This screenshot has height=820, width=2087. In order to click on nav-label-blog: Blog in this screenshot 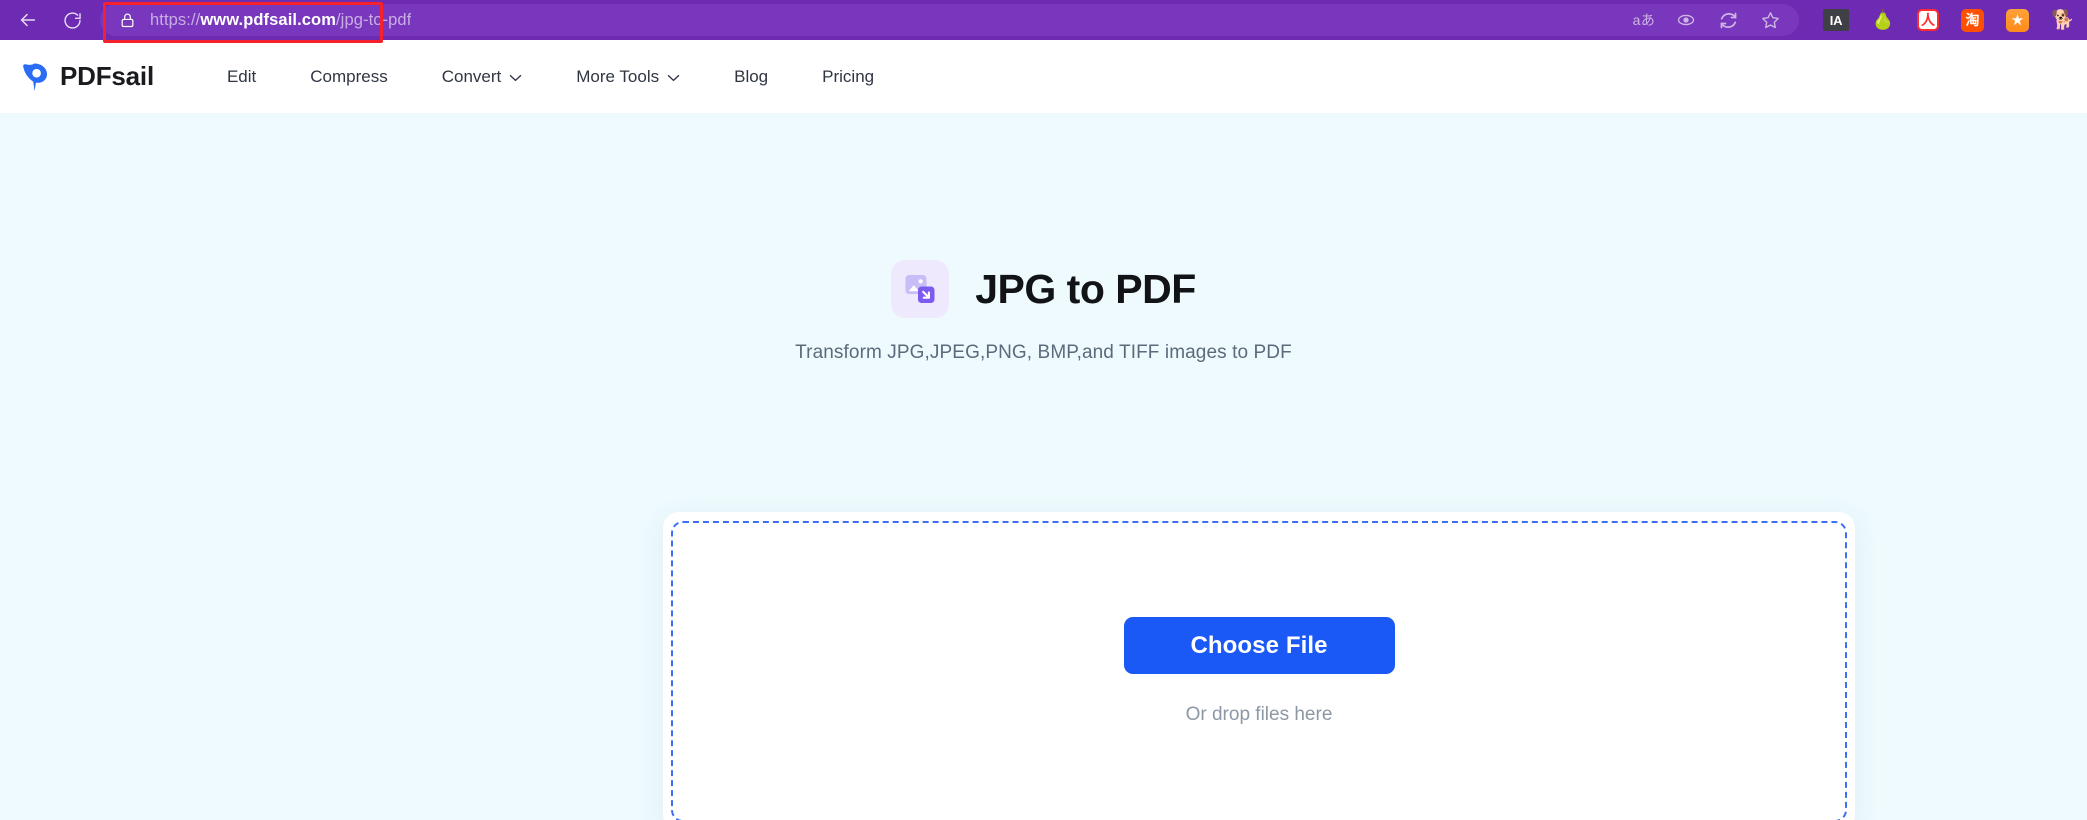, I will do `click(751, 76)`.